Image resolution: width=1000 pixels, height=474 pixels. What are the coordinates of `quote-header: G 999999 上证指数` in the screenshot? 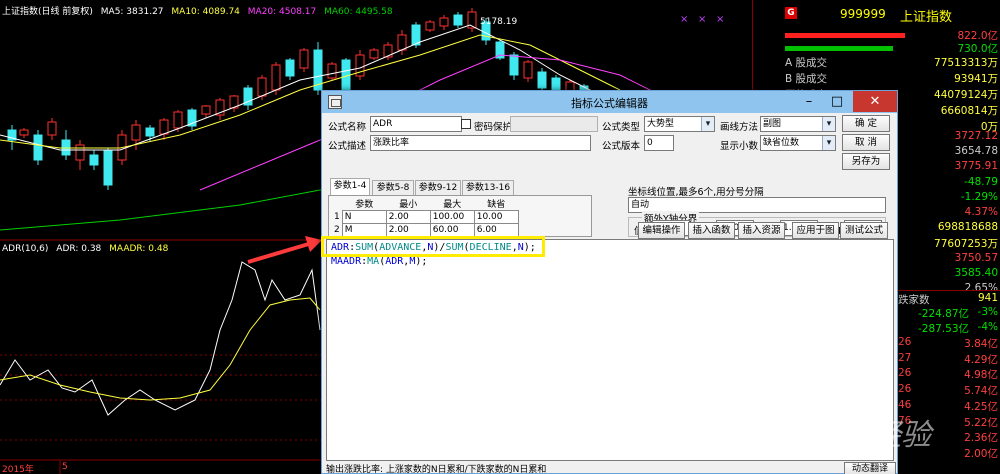 It's located at (892, 14).